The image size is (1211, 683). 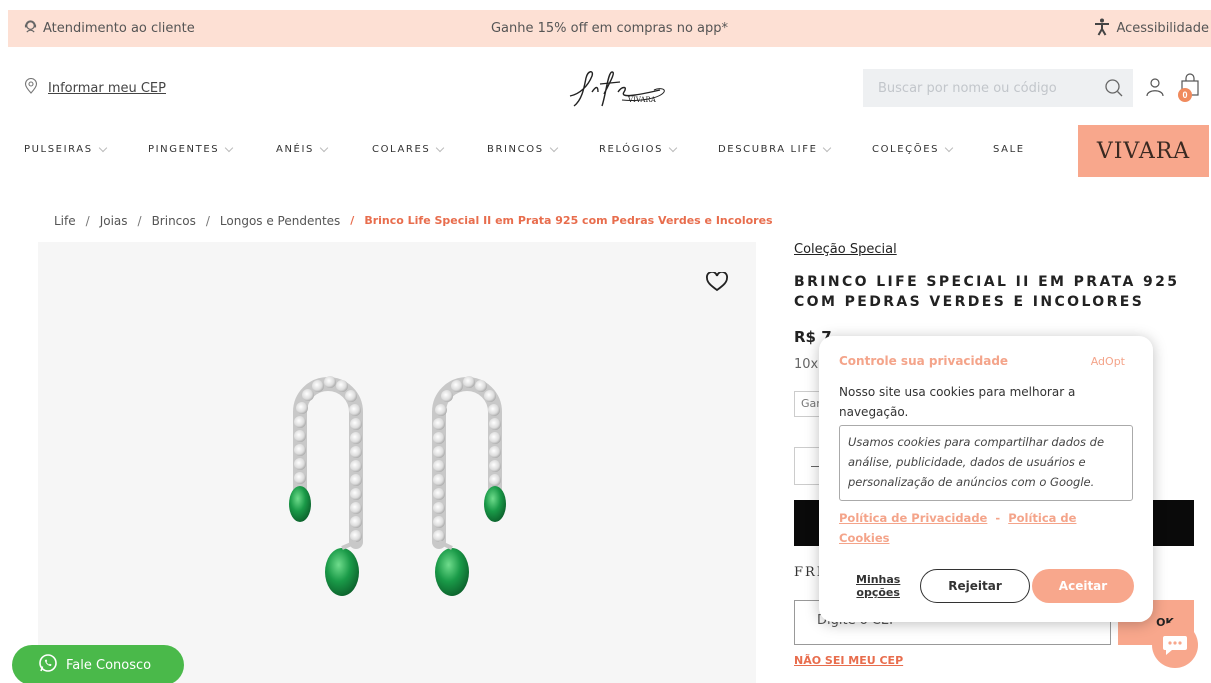 I want to click on privacy-policy-link: Política de Privacidade, so click(x=913, y=518).